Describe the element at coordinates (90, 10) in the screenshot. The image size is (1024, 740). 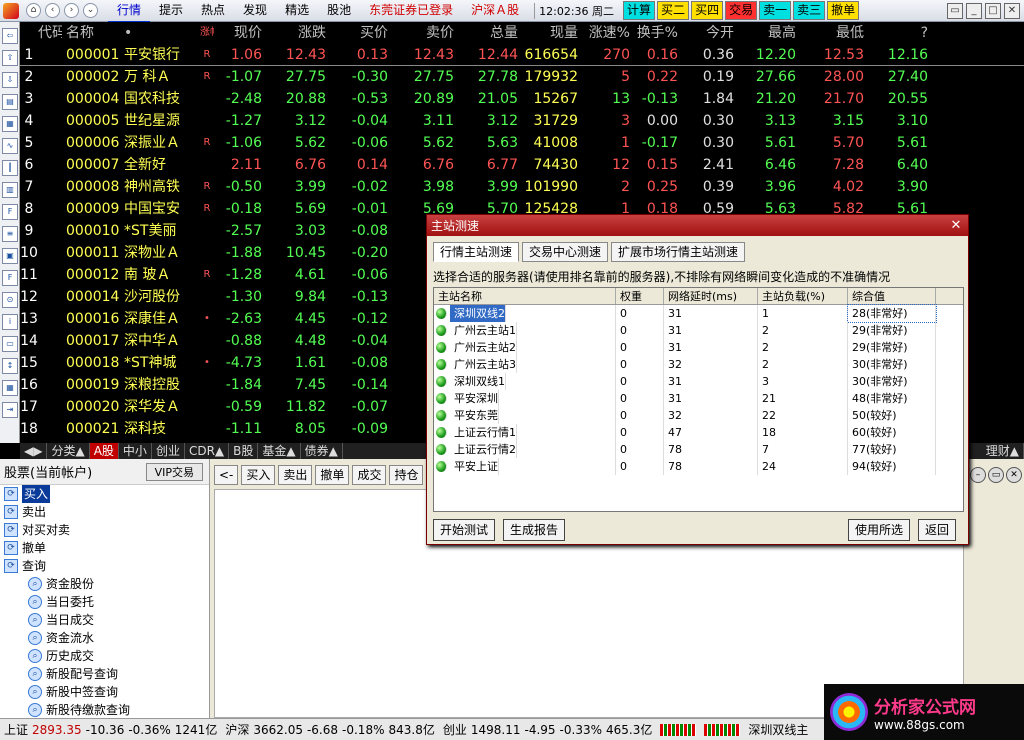
I see `dropdown-icon: ⌄` at that location.